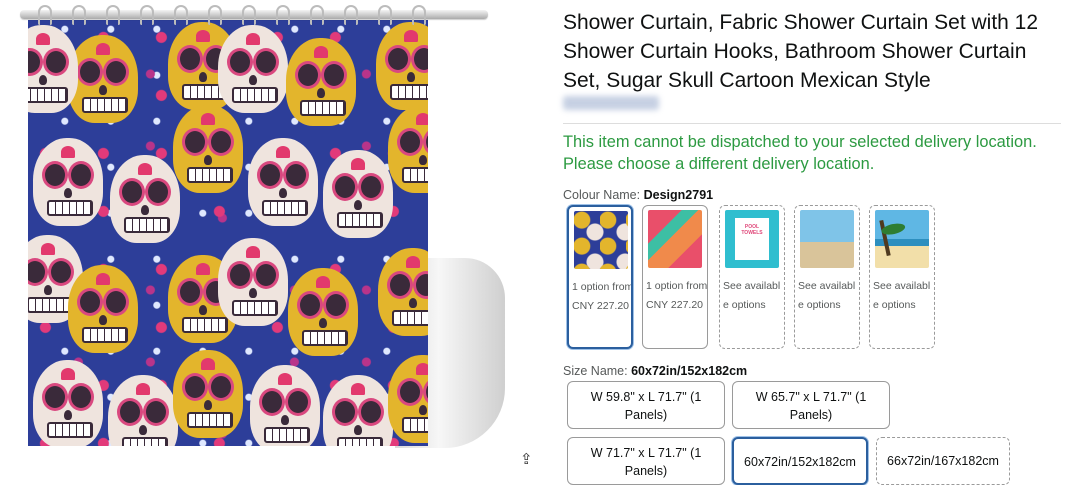 Image resolution: width=1080 pixels, height=485 pixels. I want to click on size-option-66x72: 66x72in/167x182cm, so click(943, 461).